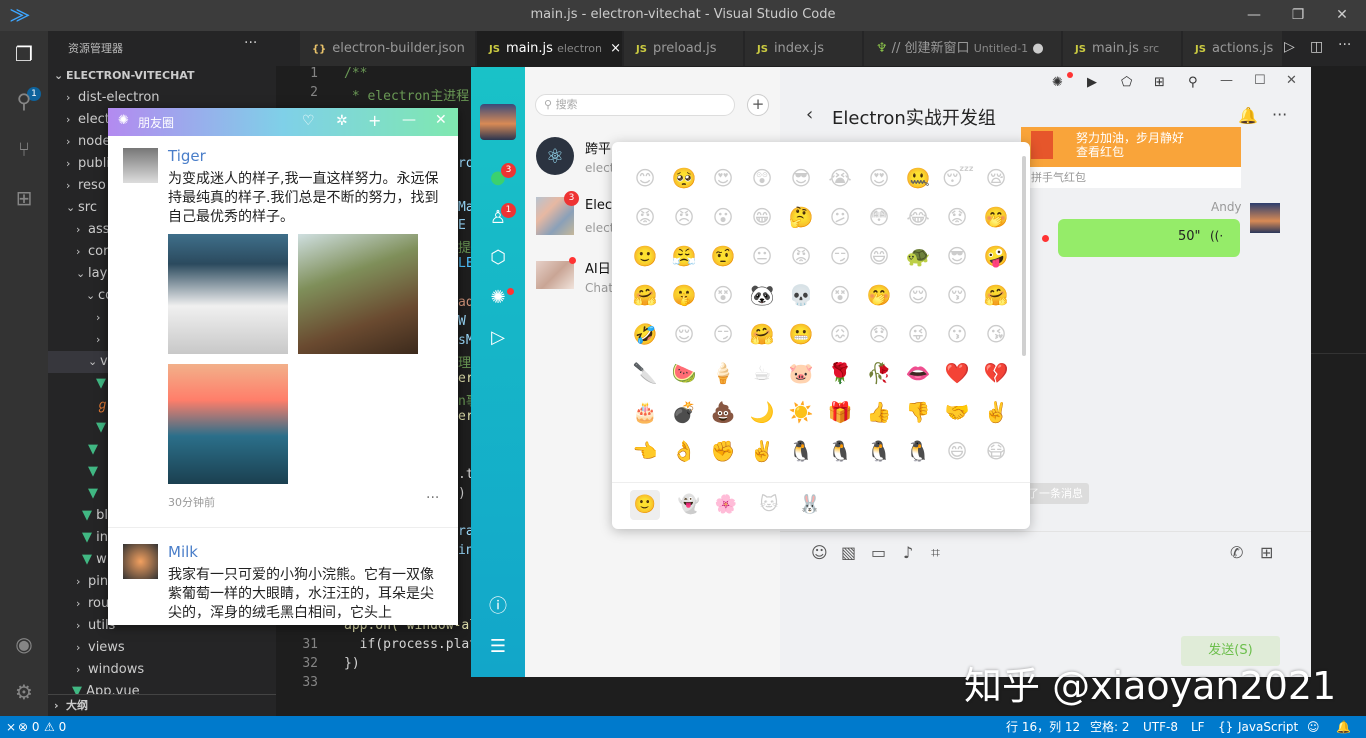 The image size is (1366, 738). What do you see at coordinates (95, 516) in the screenshot?
I see `tree-item: ▼ bl` at bounding box center [95, 516].